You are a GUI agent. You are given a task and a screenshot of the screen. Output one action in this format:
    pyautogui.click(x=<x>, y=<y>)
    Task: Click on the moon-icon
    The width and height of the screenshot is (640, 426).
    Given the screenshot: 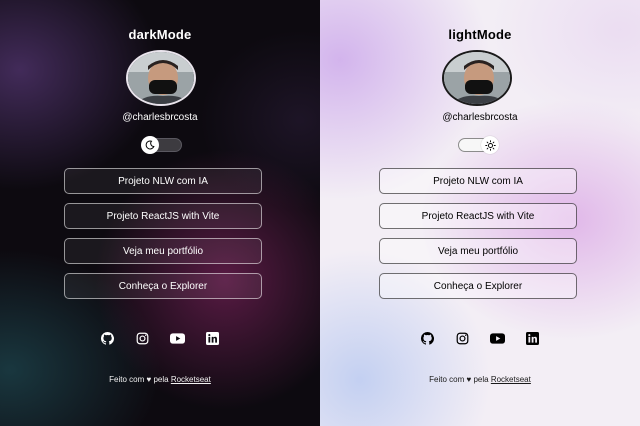 What is the action you would take?
    pyautogui.click(x=150, y=145)
    